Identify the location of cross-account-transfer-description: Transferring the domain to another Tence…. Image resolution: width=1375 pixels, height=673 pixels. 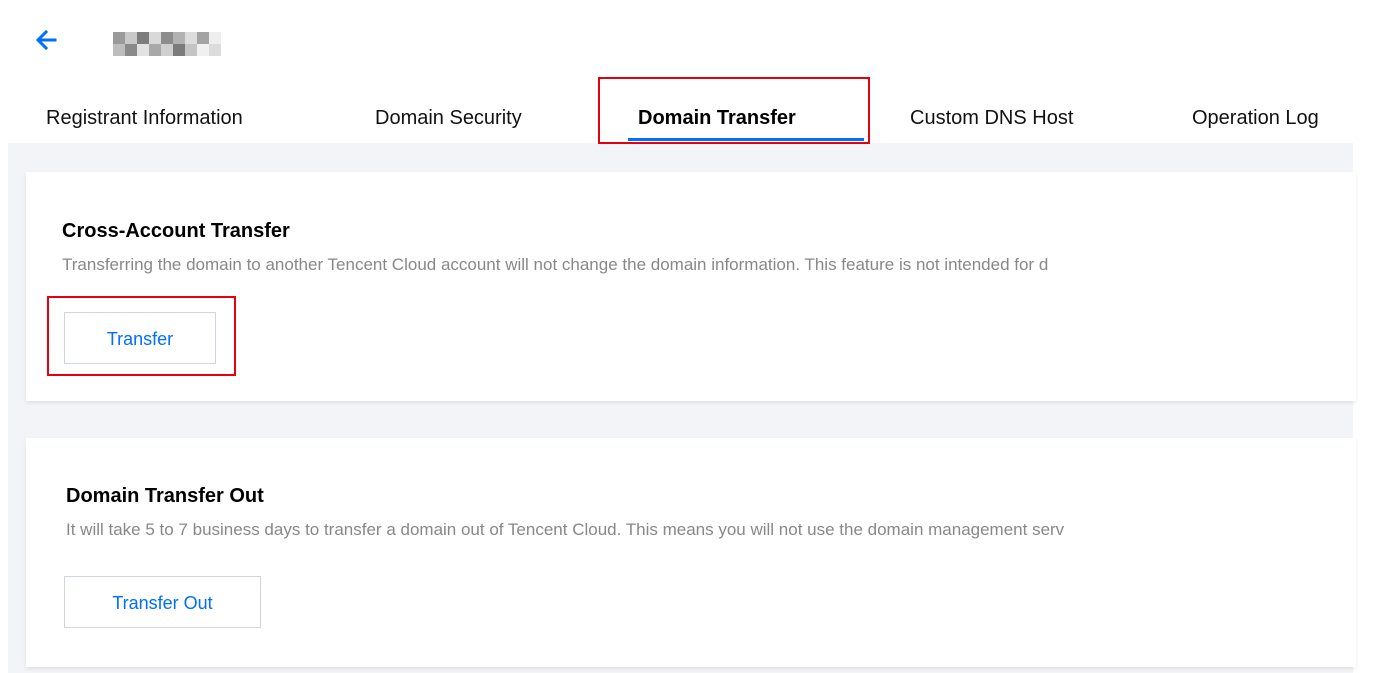
(555, 264).